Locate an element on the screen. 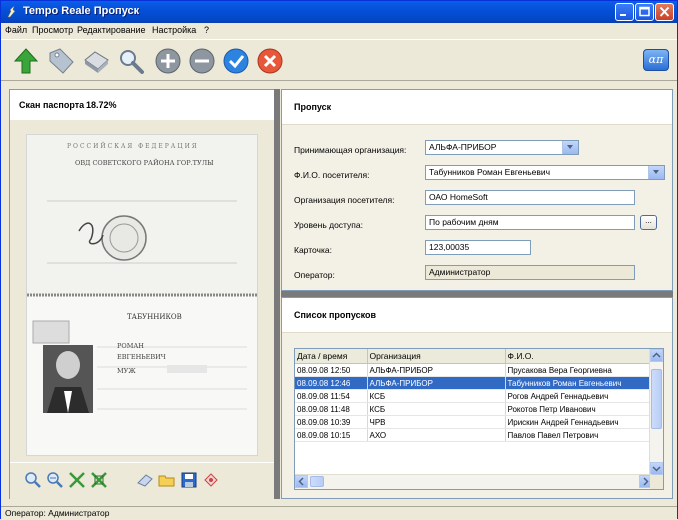 The width and height of the screenshot is (678, 520). scan-header: Скан паспорта 18.72% is located at coordinates (142, 105).